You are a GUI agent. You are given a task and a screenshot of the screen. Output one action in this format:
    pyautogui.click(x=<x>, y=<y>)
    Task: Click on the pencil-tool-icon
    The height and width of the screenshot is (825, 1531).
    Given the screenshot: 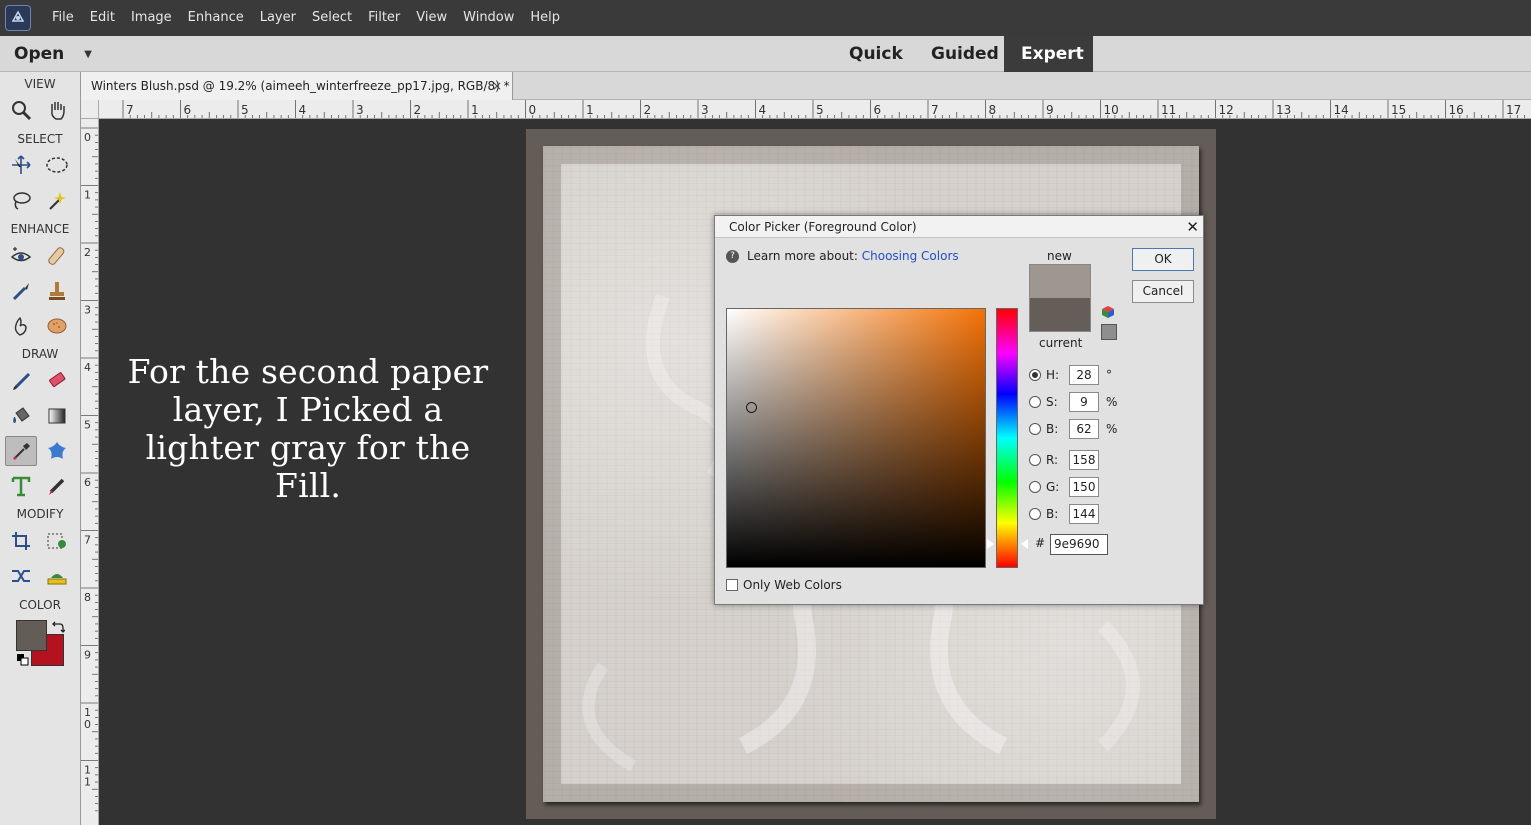 What is the action you would take?
    pyautogui.click(x=57, y=486)
    